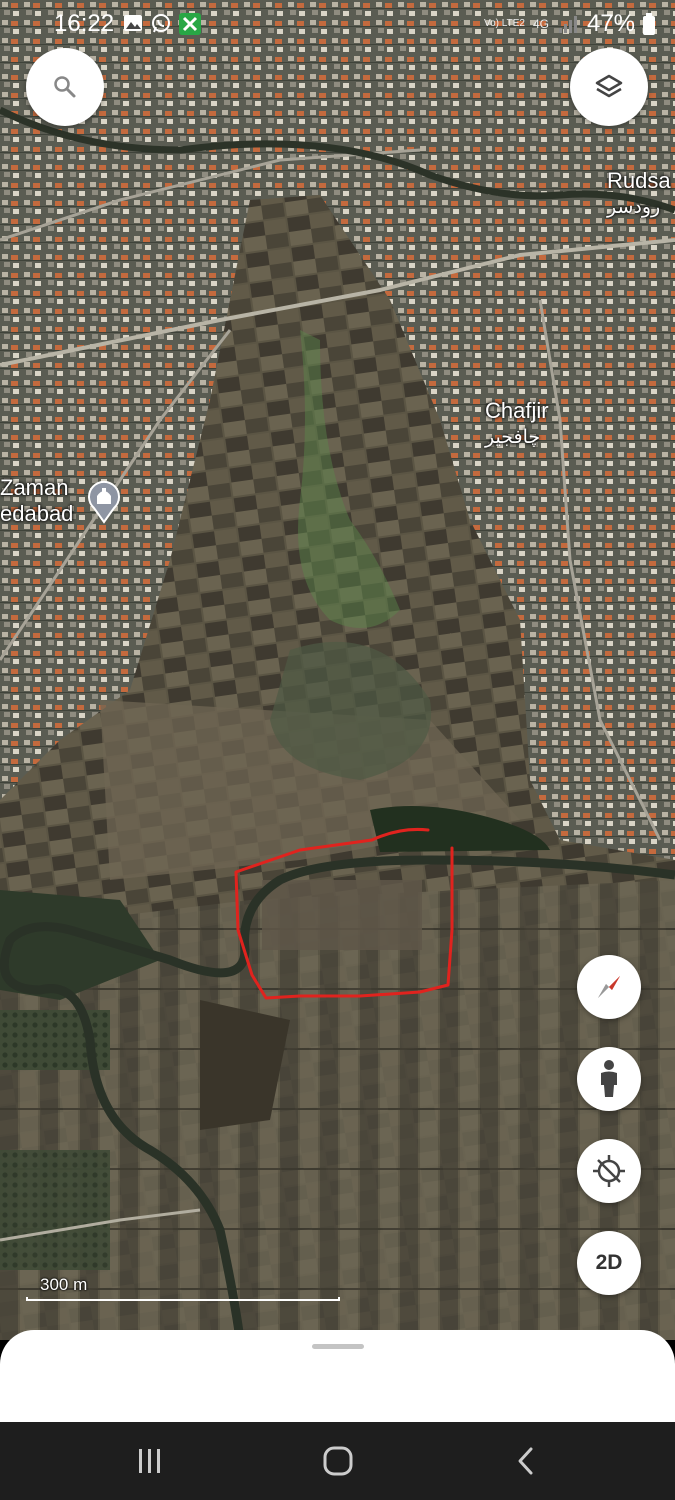 The height and width of the screenshot is (1500, 675). I want to click on place-label-zaman: Zaman edabad, so click(36, 501).